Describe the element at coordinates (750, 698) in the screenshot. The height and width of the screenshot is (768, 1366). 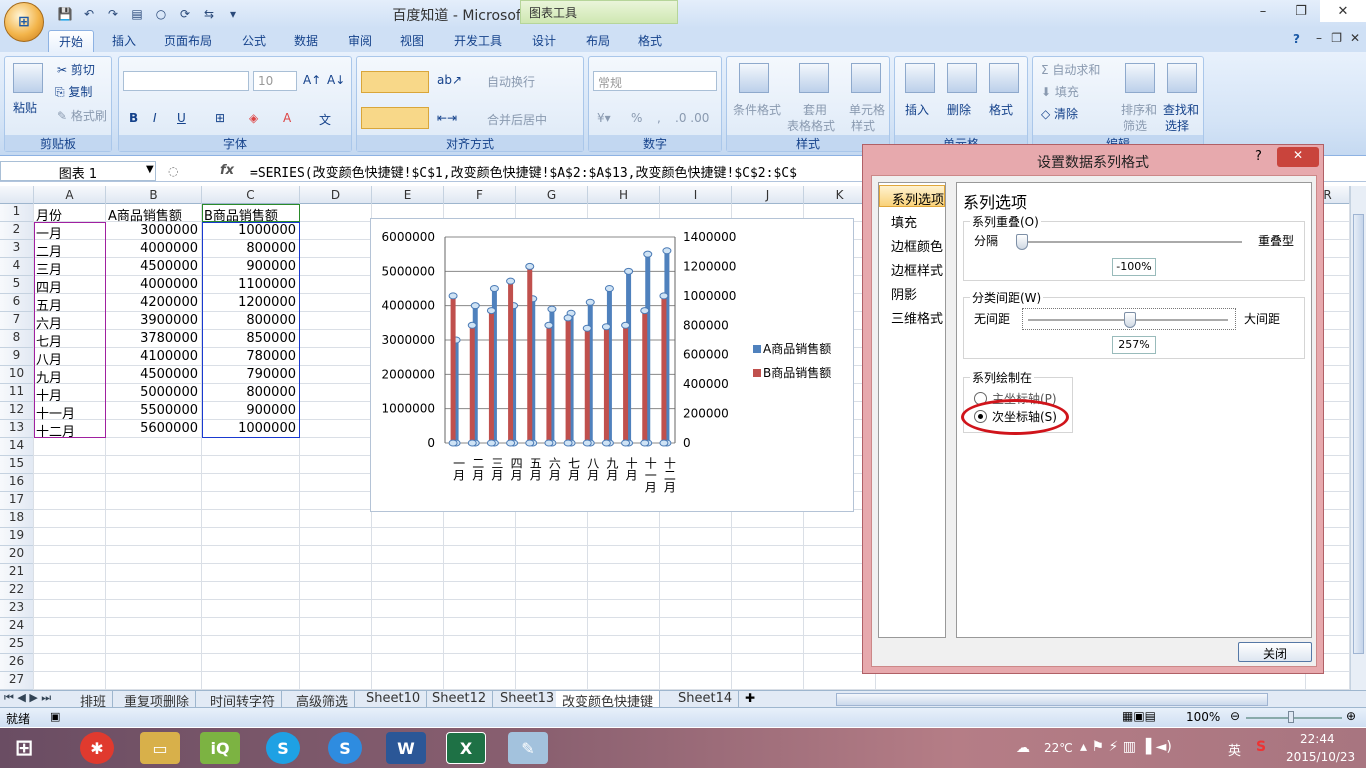
I see `insert-sheet-icon: ✚` at that location.